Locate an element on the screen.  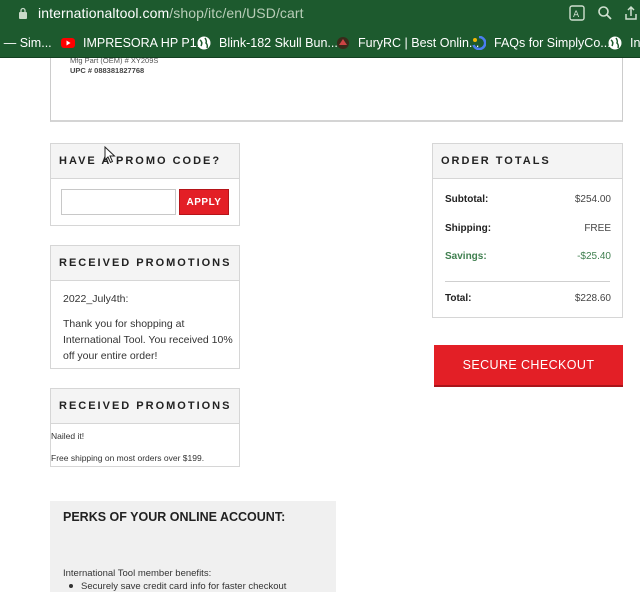
subtotal-value: $254.00 is located at coordinates (592, 199).